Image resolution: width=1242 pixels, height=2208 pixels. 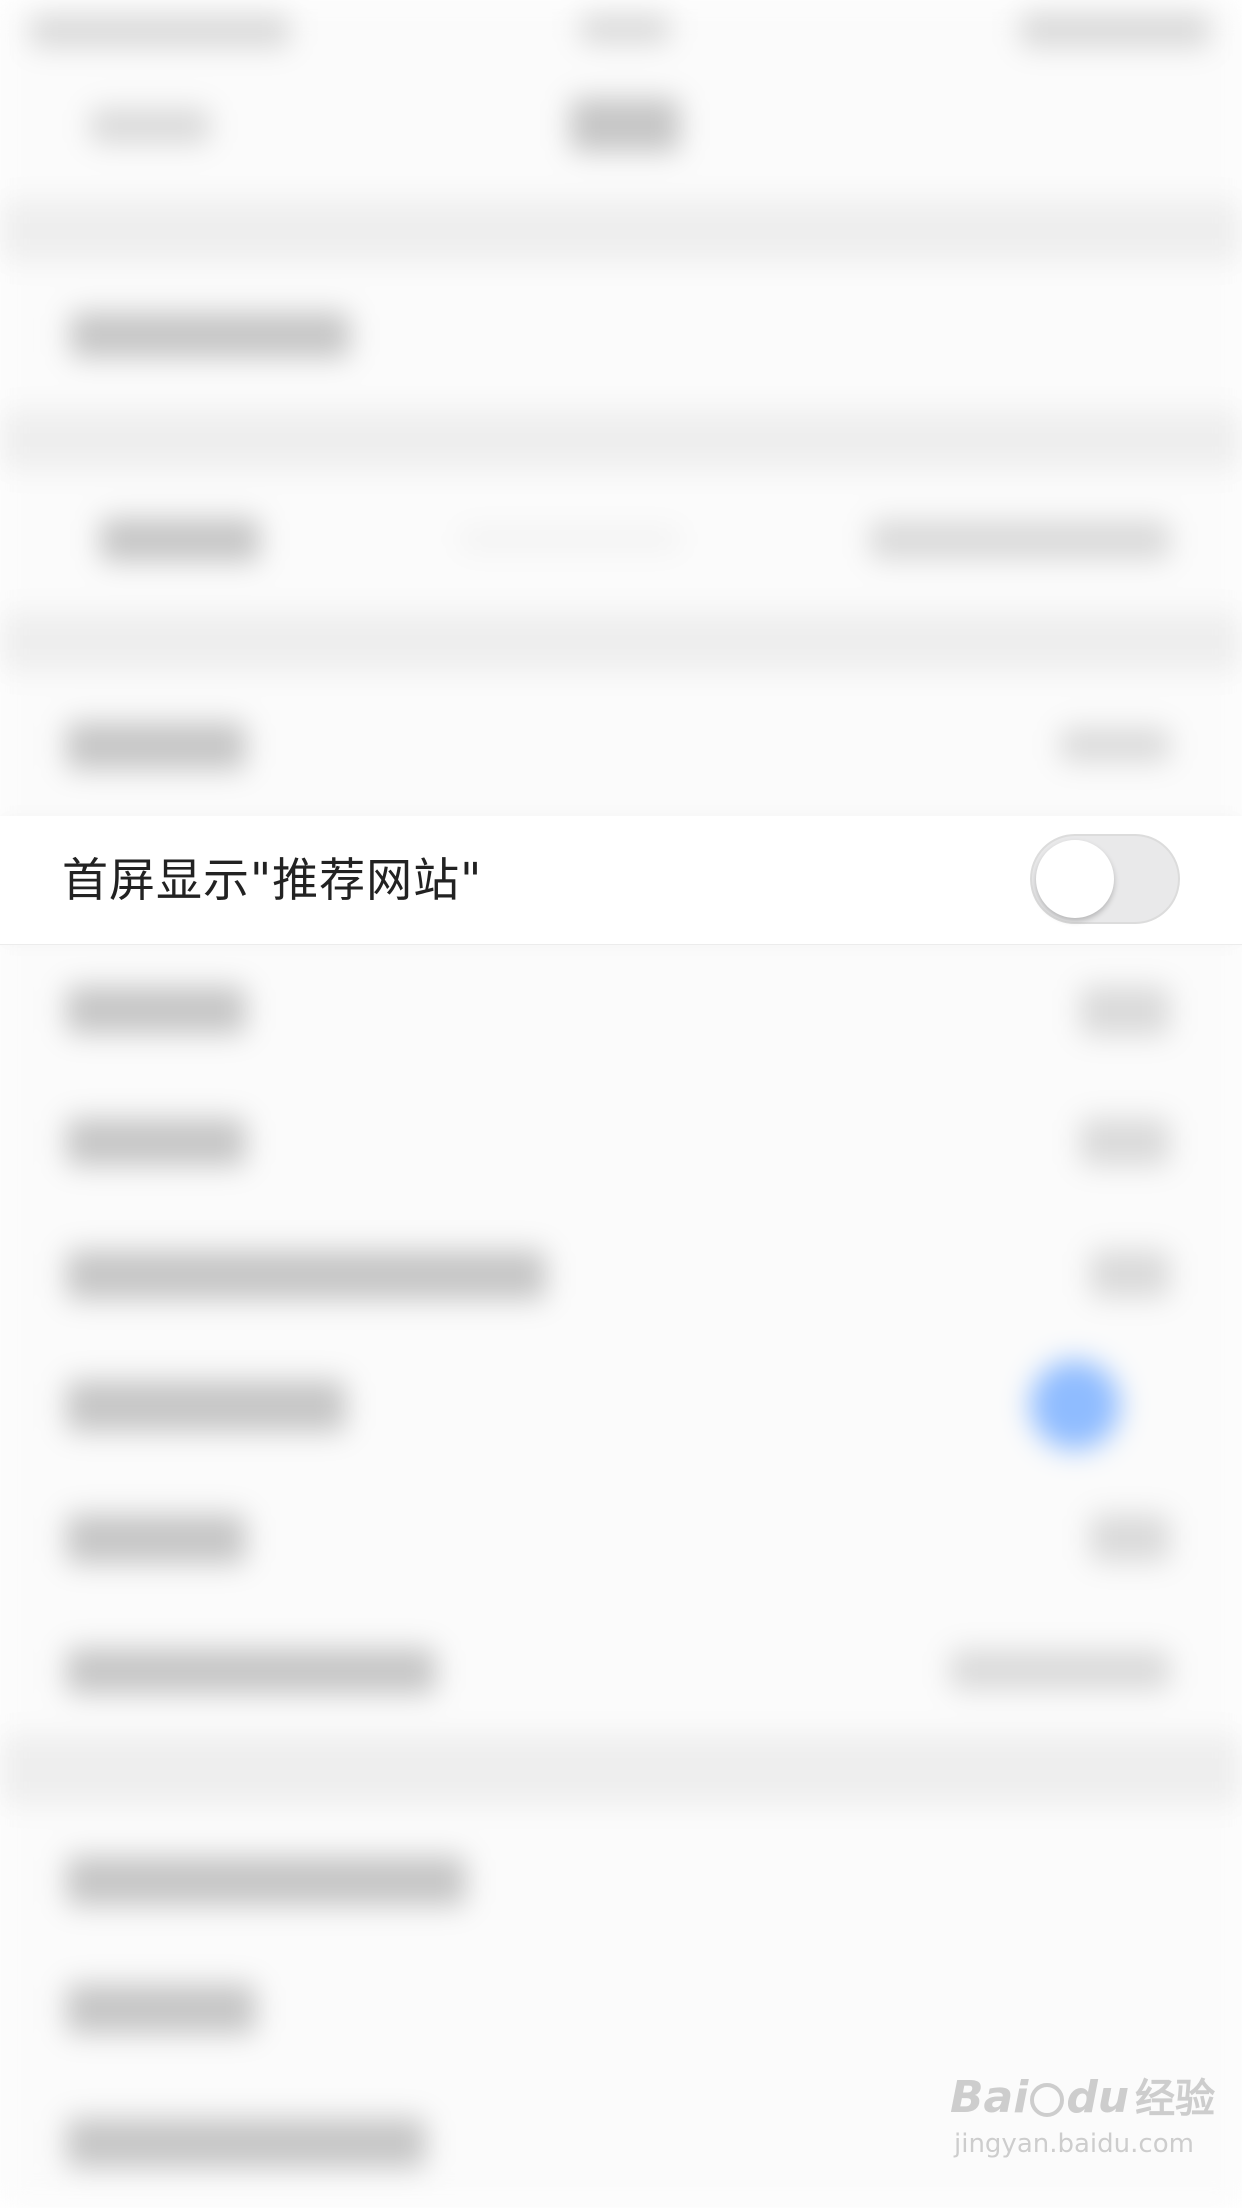 What do you see at coordinates (1175, 2099) in the screenshot?
I see `watermark-brand-cn: 经验` at bounding box center [1175, 2099].